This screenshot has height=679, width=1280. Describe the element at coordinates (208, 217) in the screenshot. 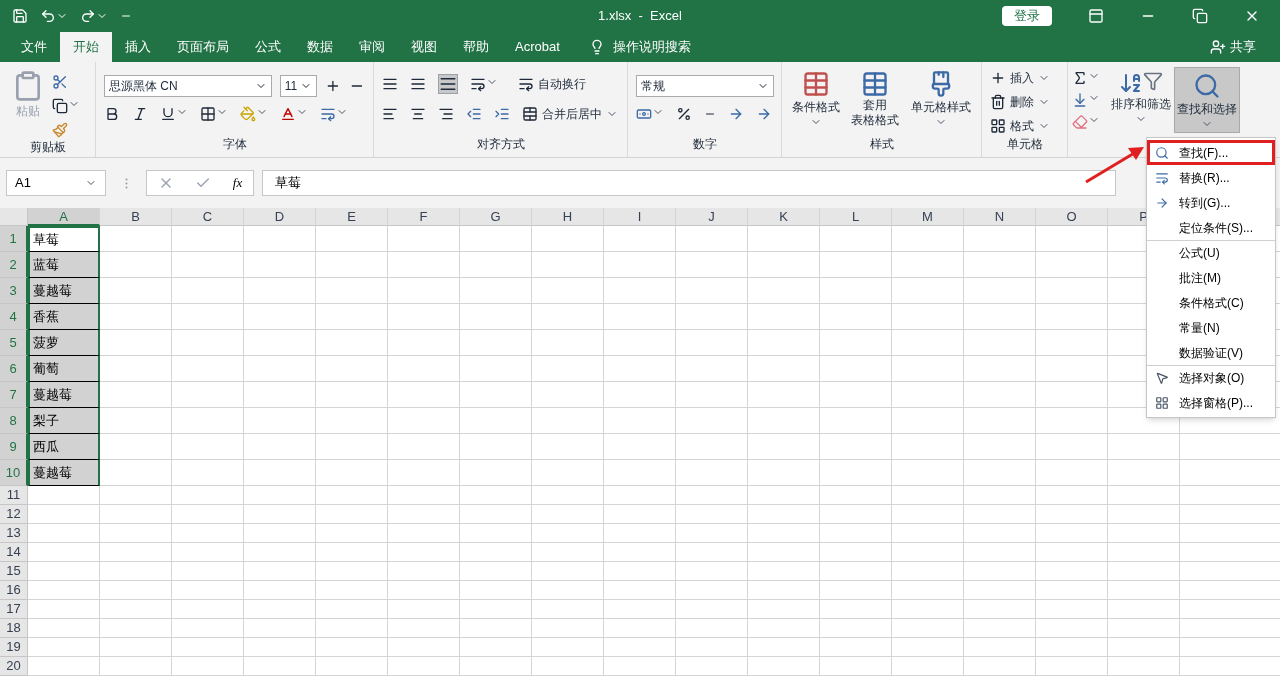

I see `column-header: C` at that location.